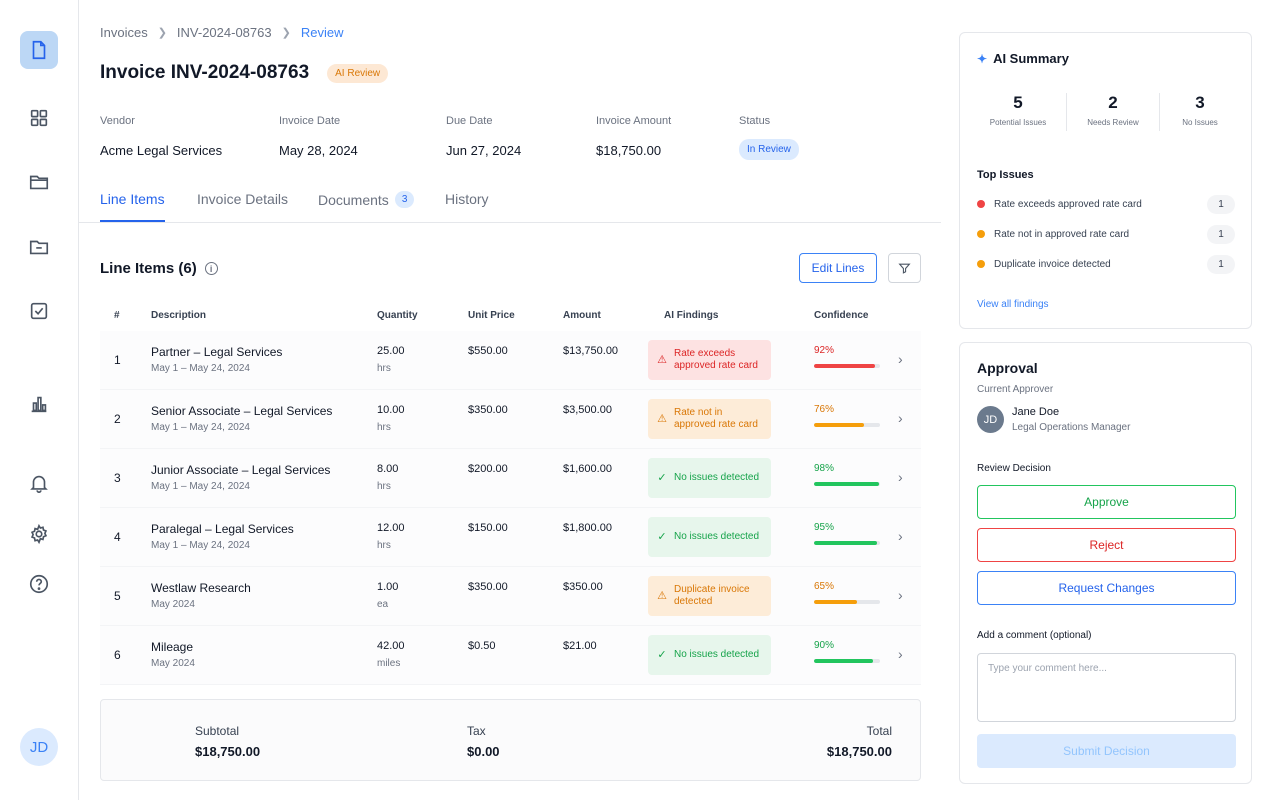 The width and height of the screenshot is (1280, 800). I want to click on gear-icon, so click(39, 534).